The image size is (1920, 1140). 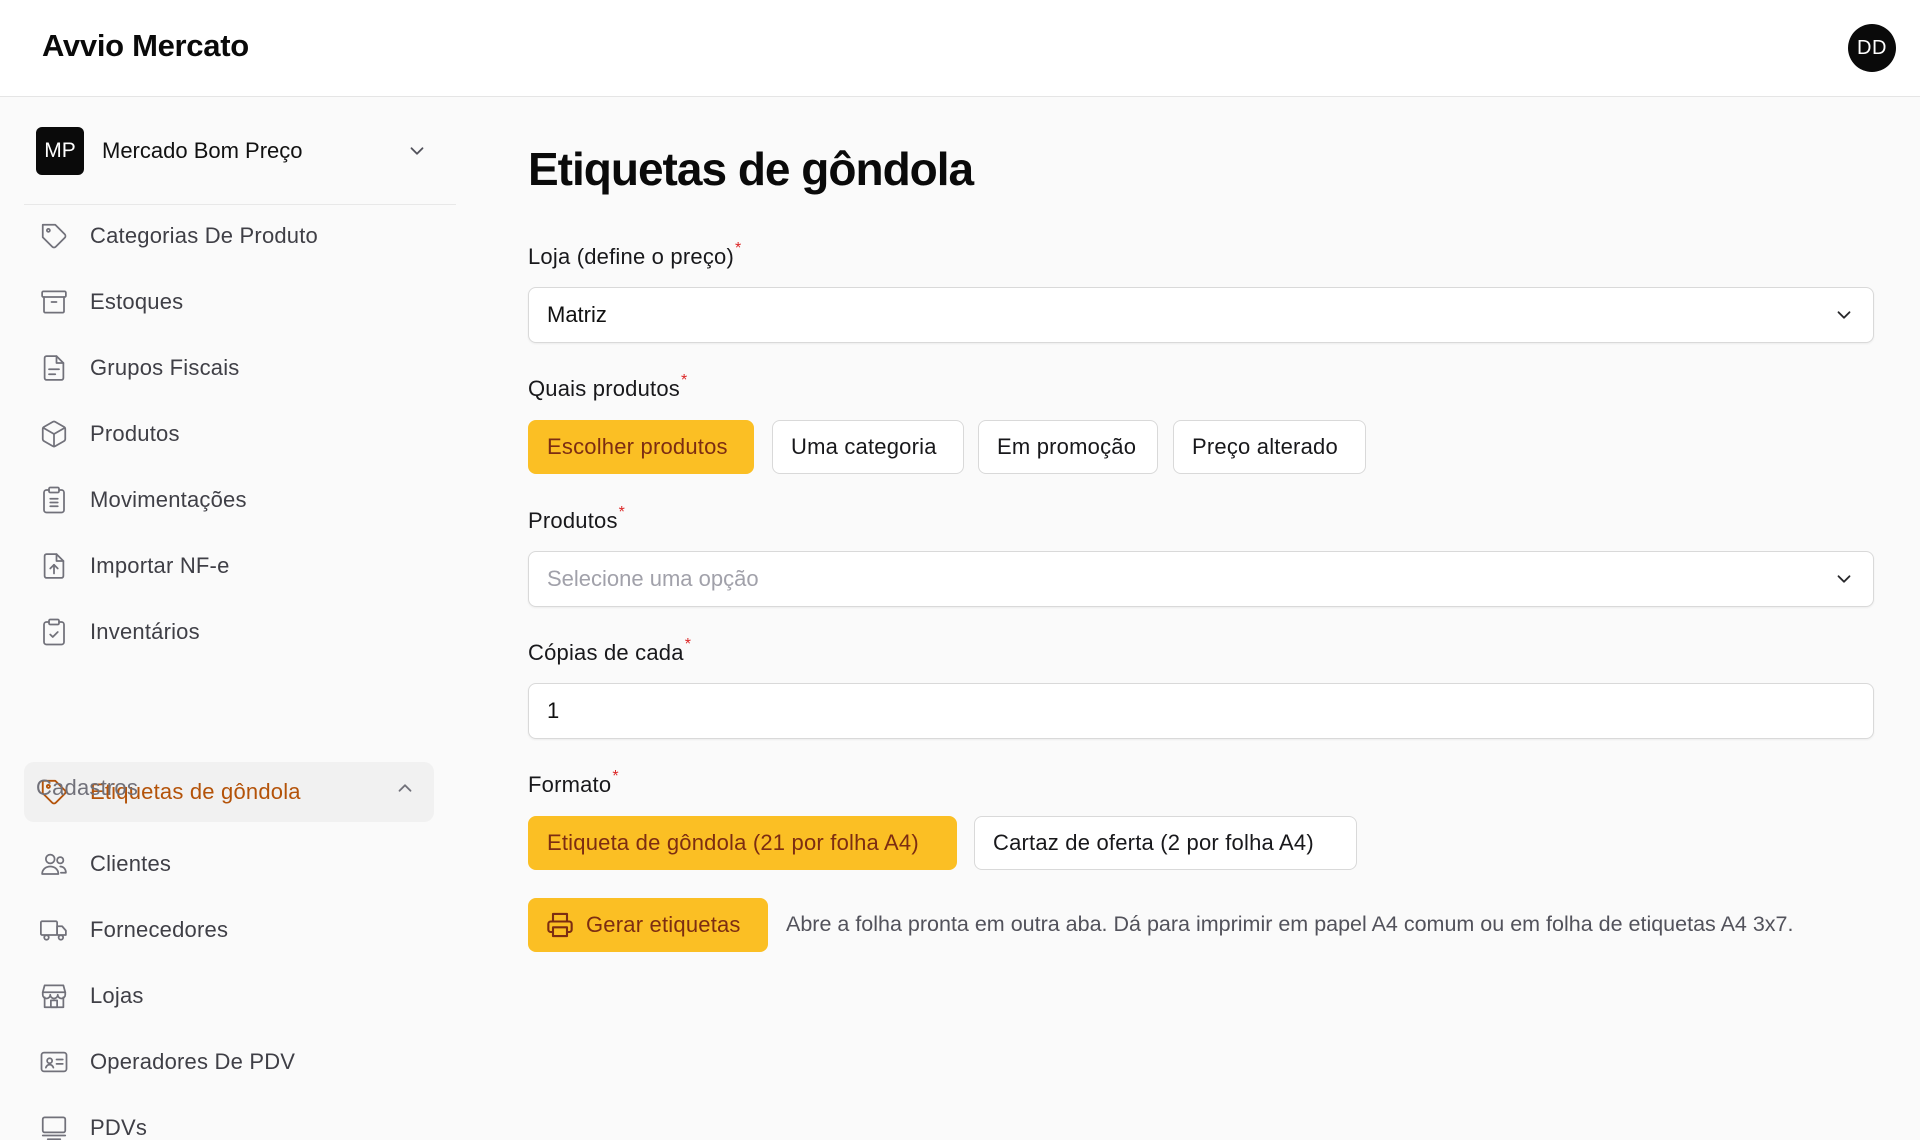 I want to click on sidebar-item-label: Movimentações, so click(x=168, y=499).